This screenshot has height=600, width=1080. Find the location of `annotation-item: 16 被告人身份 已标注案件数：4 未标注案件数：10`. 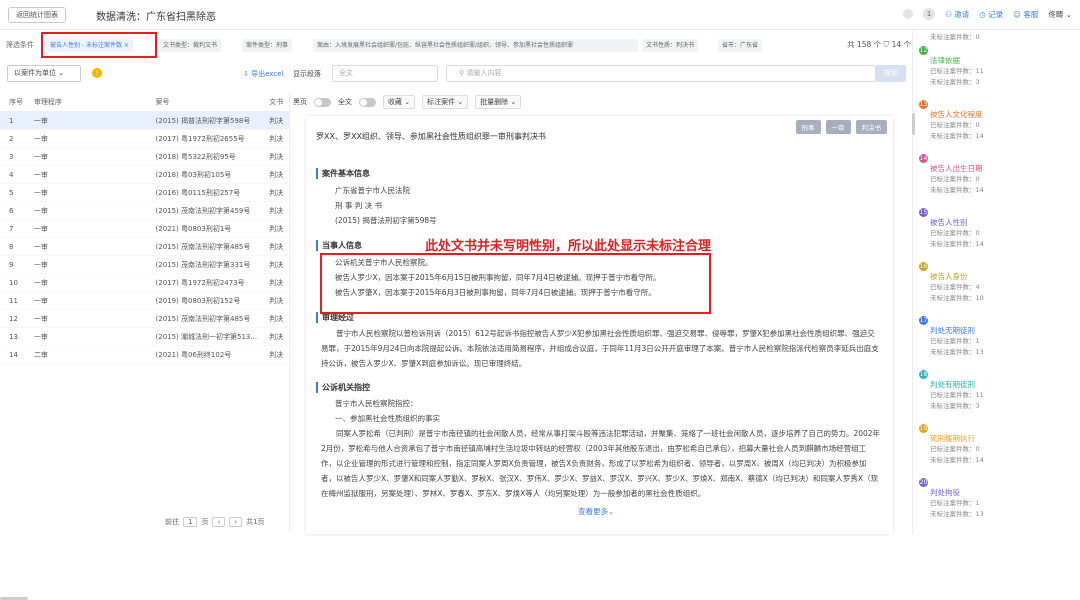

annotation-item: 16 被告人身份 已标注案件数：4 未标注案件数：10 is located at coordinates (998, 283).